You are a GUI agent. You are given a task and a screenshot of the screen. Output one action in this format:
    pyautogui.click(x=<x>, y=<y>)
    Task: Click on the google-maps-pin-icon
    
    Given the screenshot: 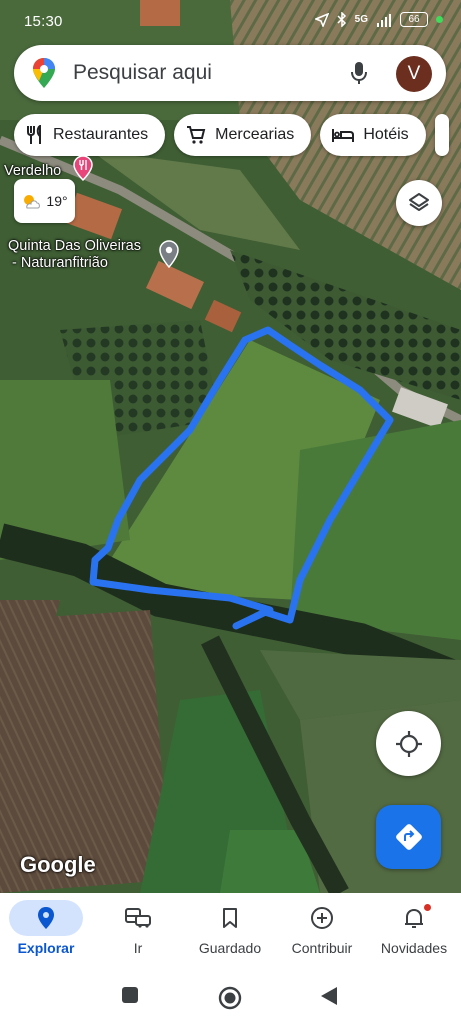 What is the action you would take?
    pyautogui.click(x=44, y=73)
    